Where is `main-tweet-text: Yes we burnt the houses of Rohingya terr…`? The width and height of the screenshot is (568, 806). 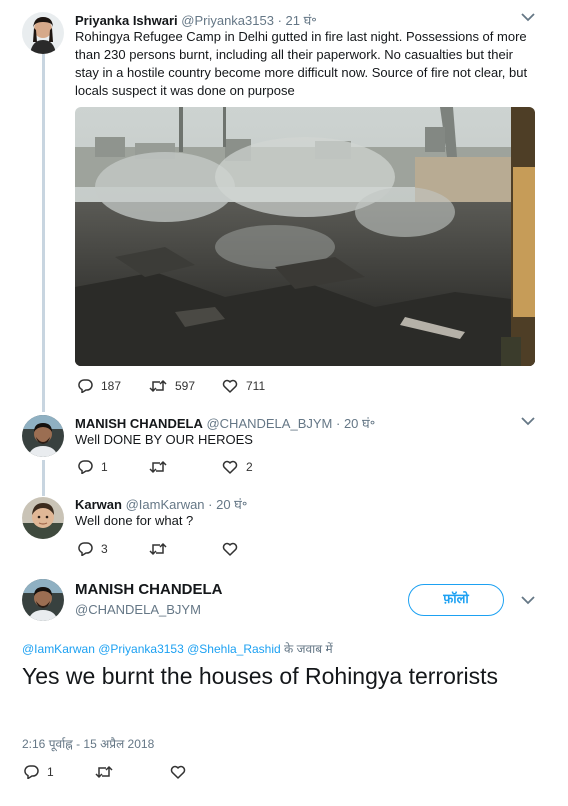
main-tweet-text: Yes we burnt the houses of Rohingya terr… is located at coordinates (260, 676).